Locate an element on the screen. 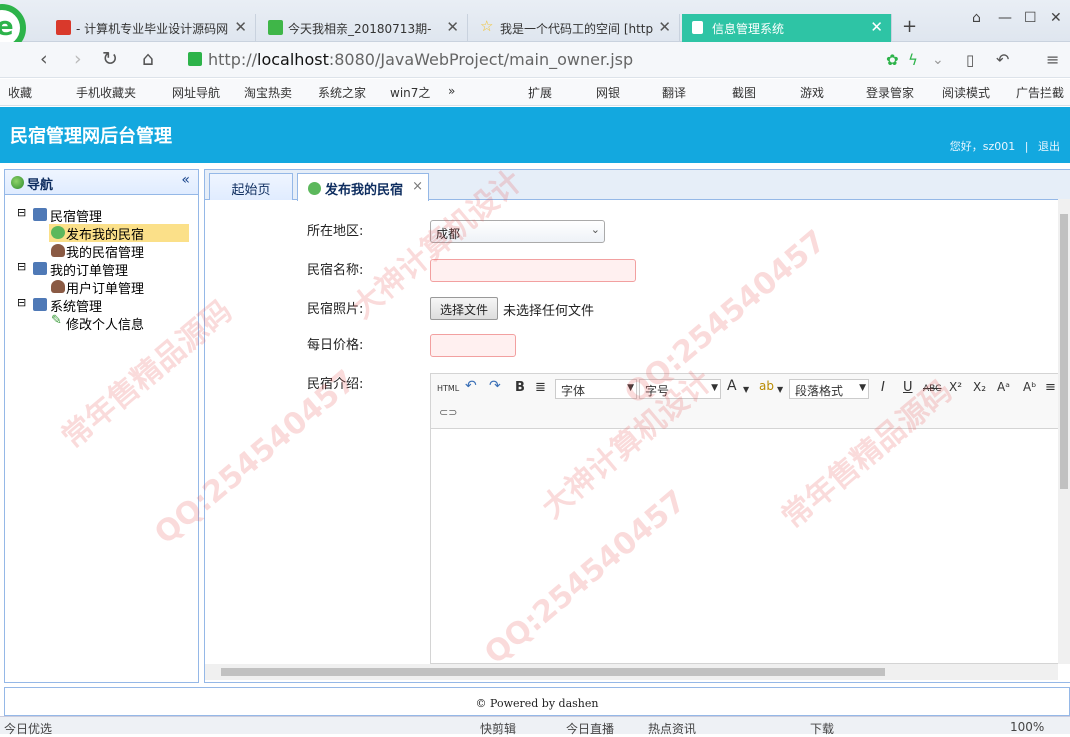 Image resolution: width=1070 pixels, height=737 pixels. refresh-icon: ↻ is located at coordinates (110, 59).